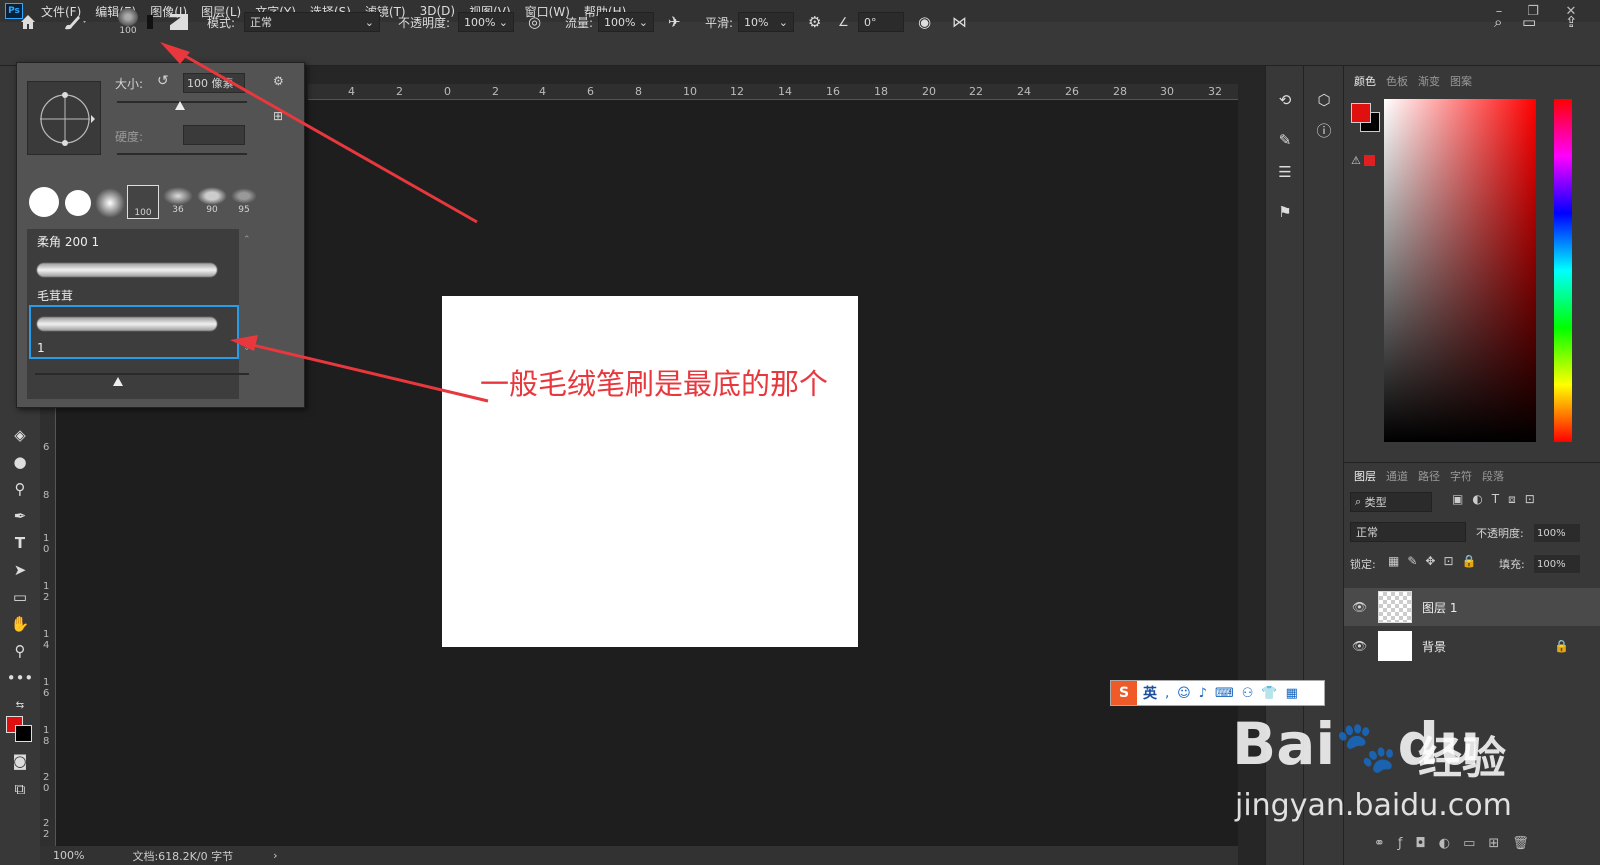 Image resolution: width=1600 pixels, height=865 pixels. What do you see at coordinates (1366, 747) in the screenshot?
I see `paw-icon: 🐾` at bounding box center [1366, 747].